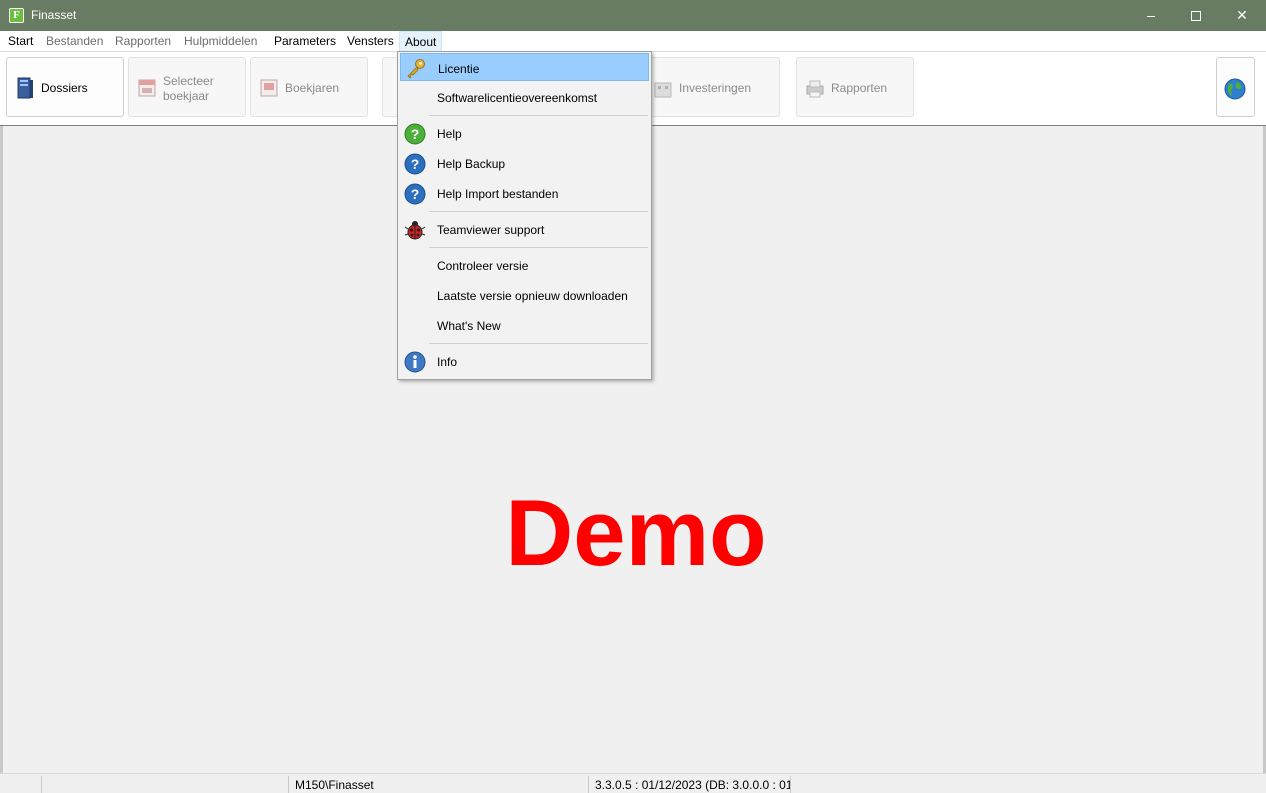 The width and height of the screenshot is (1266, 793). What do you see at coordinates (524, 163) in the screenshot?
I see `menu-item-help-backup: ? Help Backup` at bounding box center [524, 163].